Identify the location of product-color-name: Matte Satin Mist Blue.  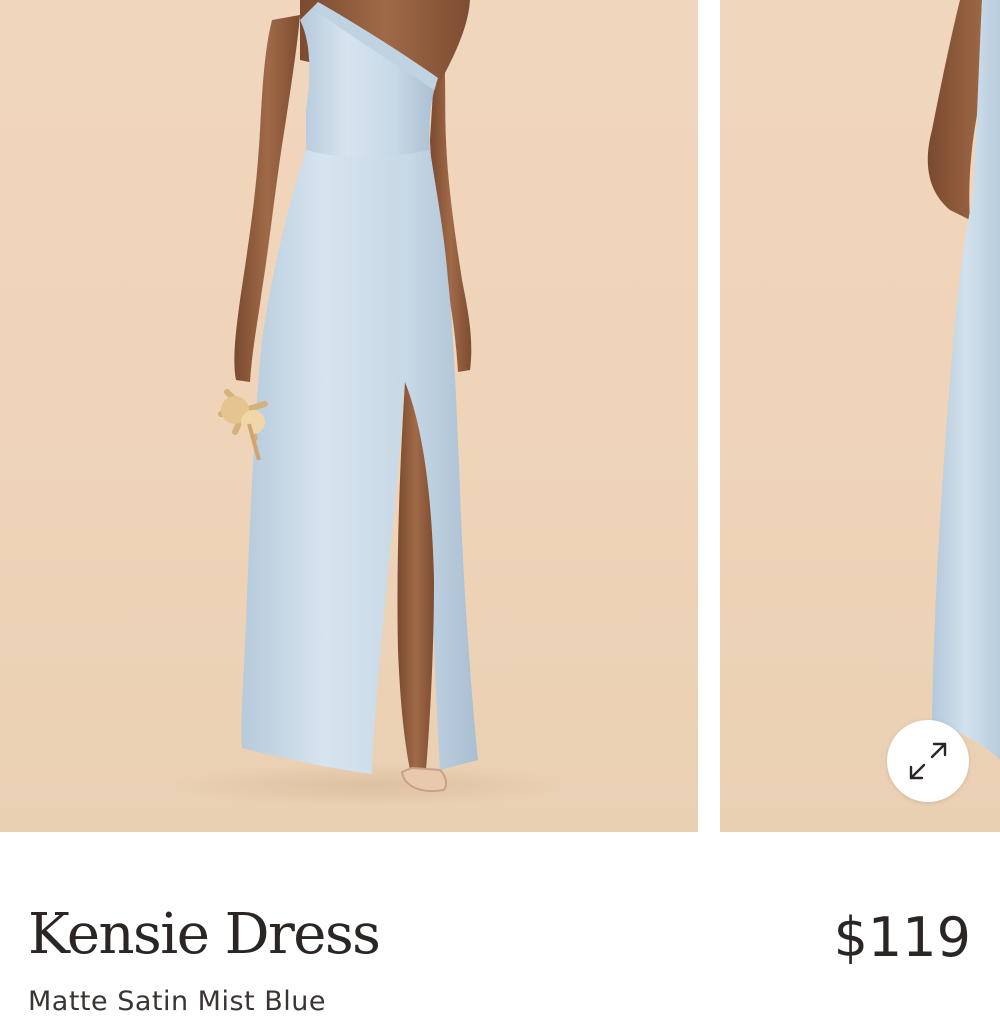
(177, 1001).